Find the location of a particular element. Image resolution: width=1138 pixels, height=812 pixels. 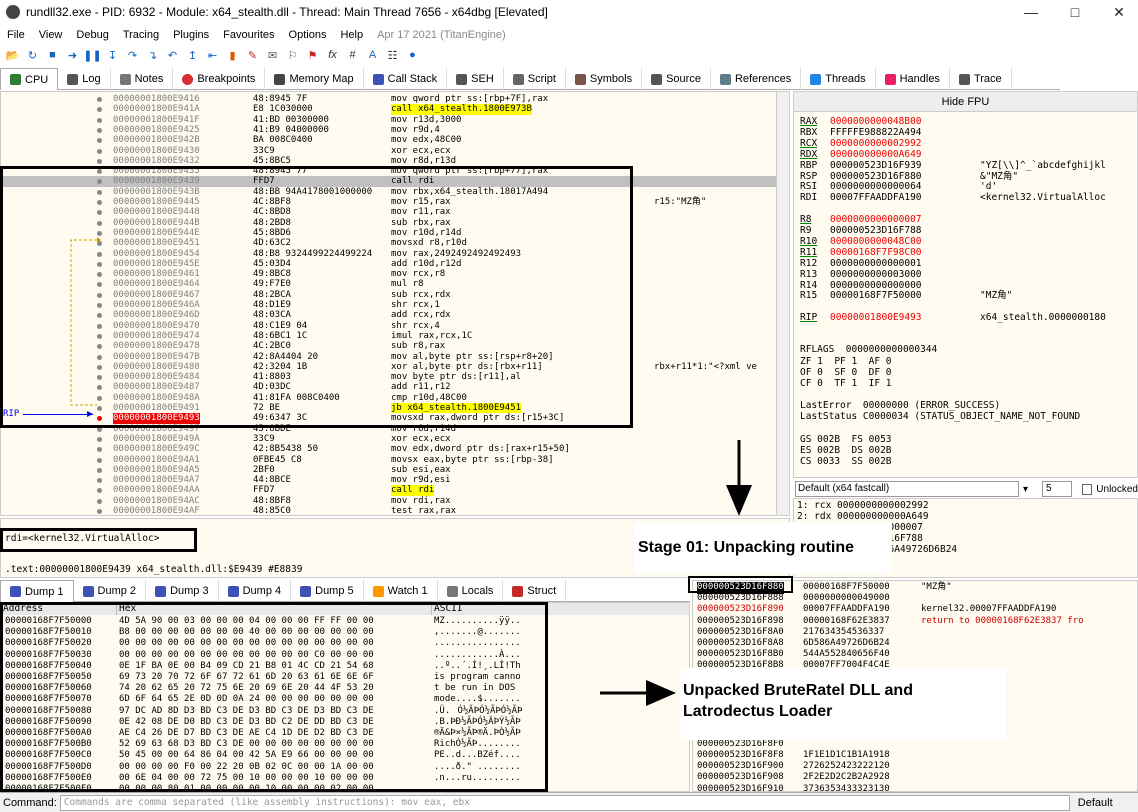

menu-help: Help is located at coordinates (351, 35).